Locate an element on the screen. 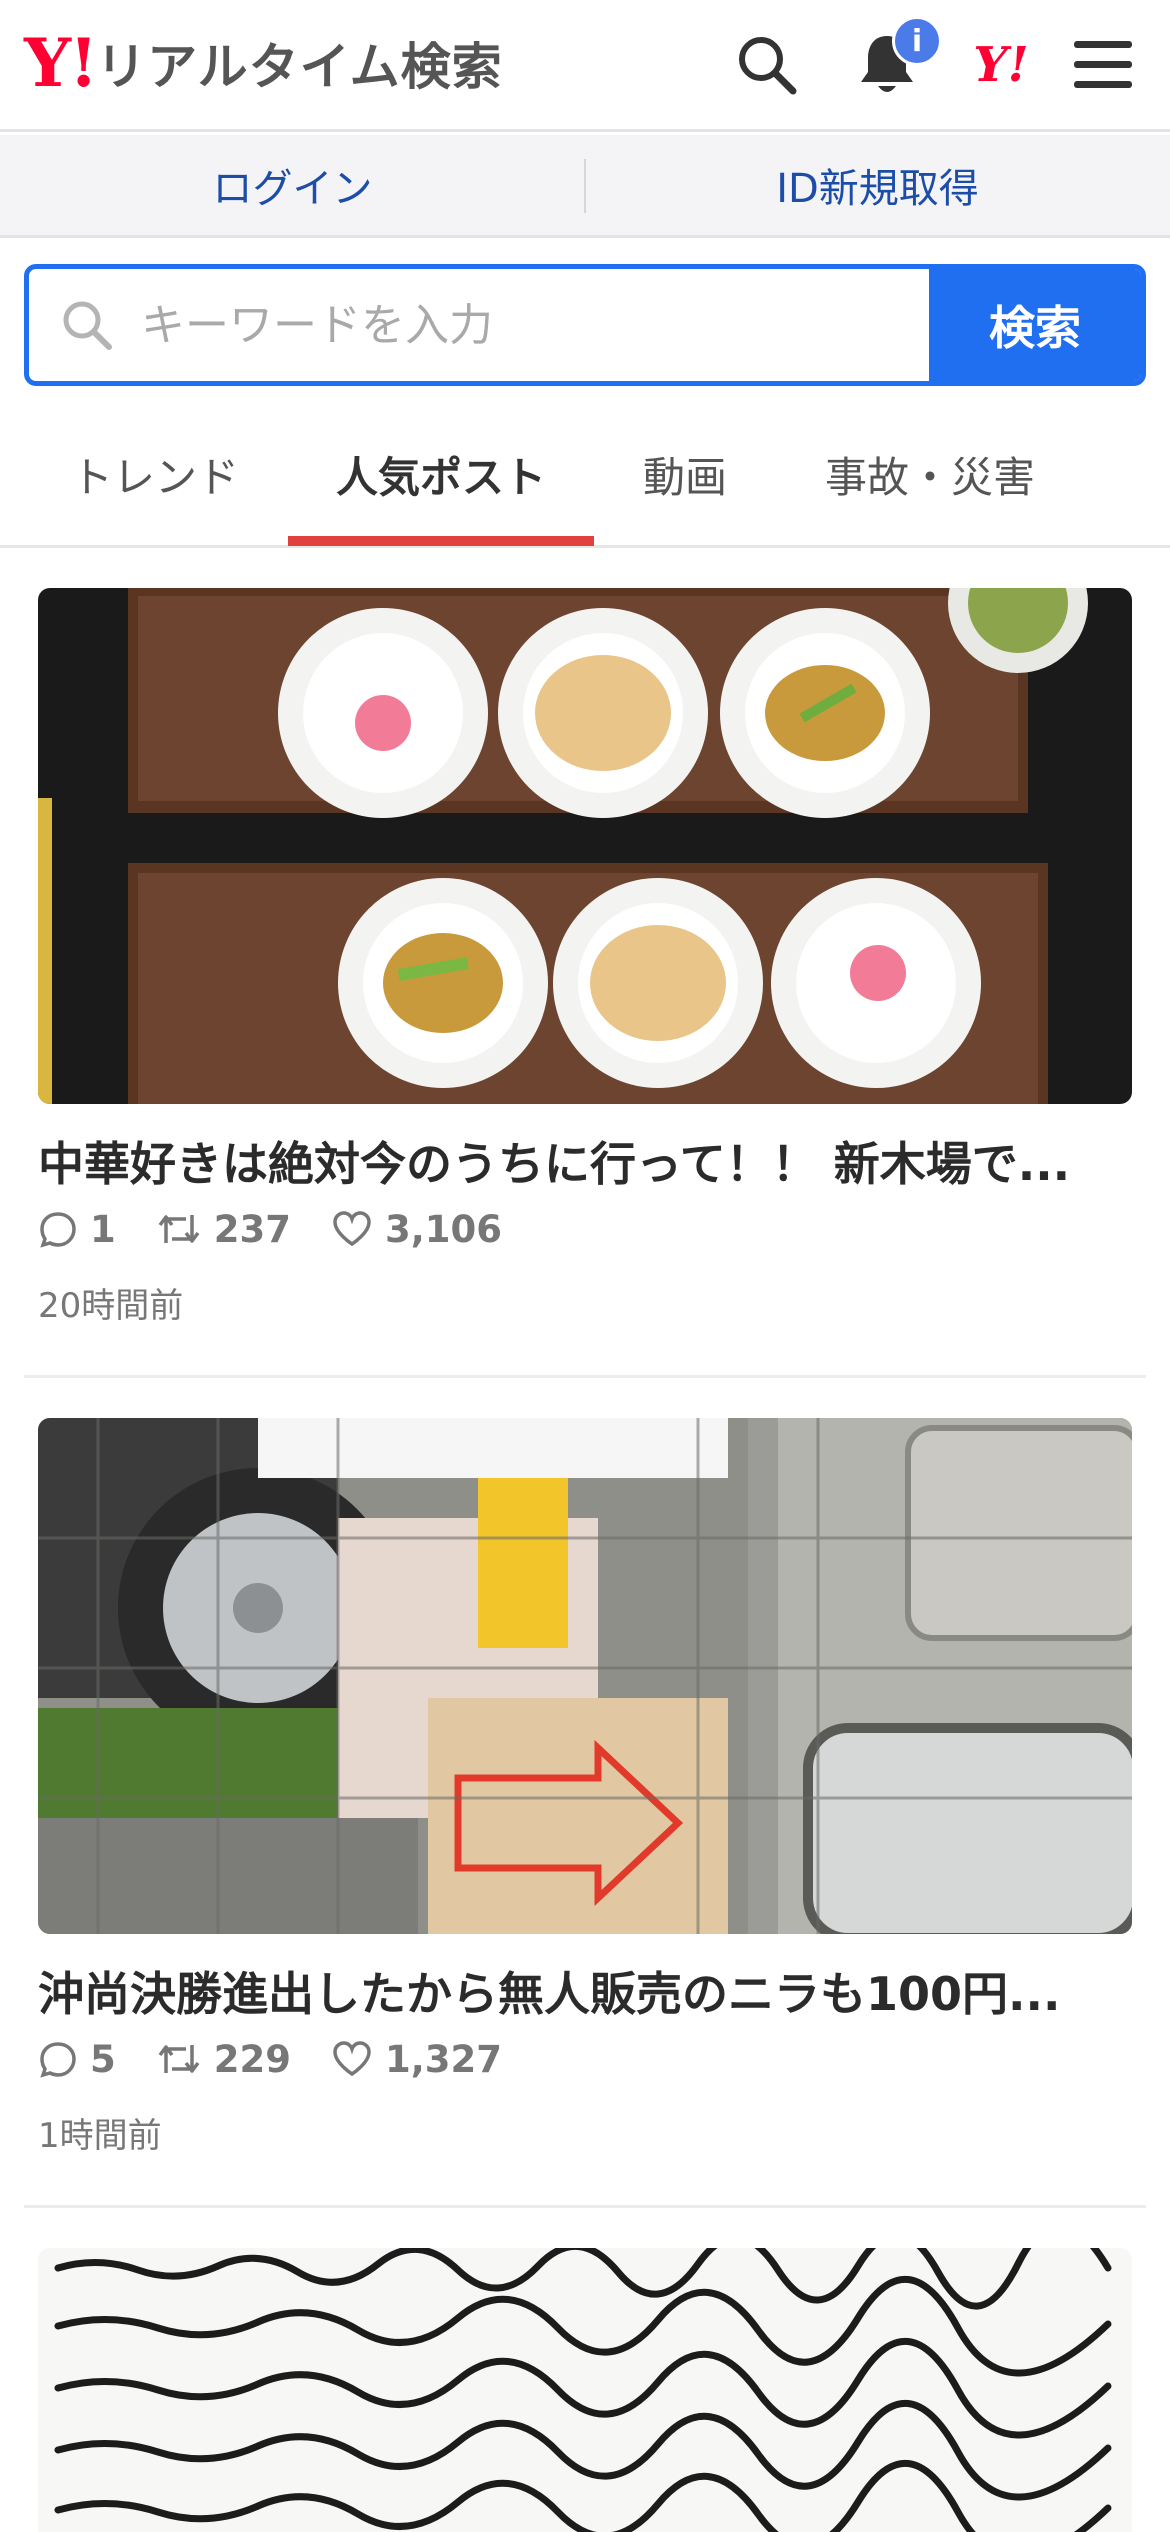  post-time: 1時間前 is located at coordinates (100, 2136).